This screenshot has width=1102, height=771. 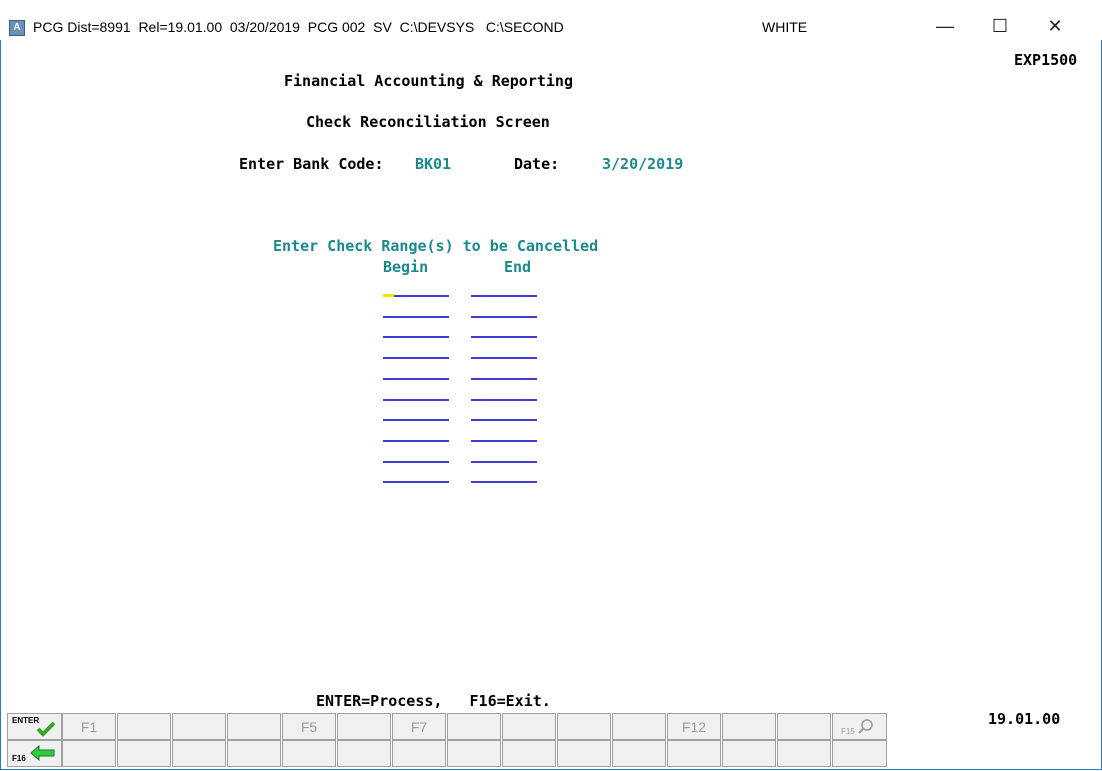 What do you see at coordinates (388, 295) in the screenshot?
I see `text-cursor` at bounding box center [388, 295].